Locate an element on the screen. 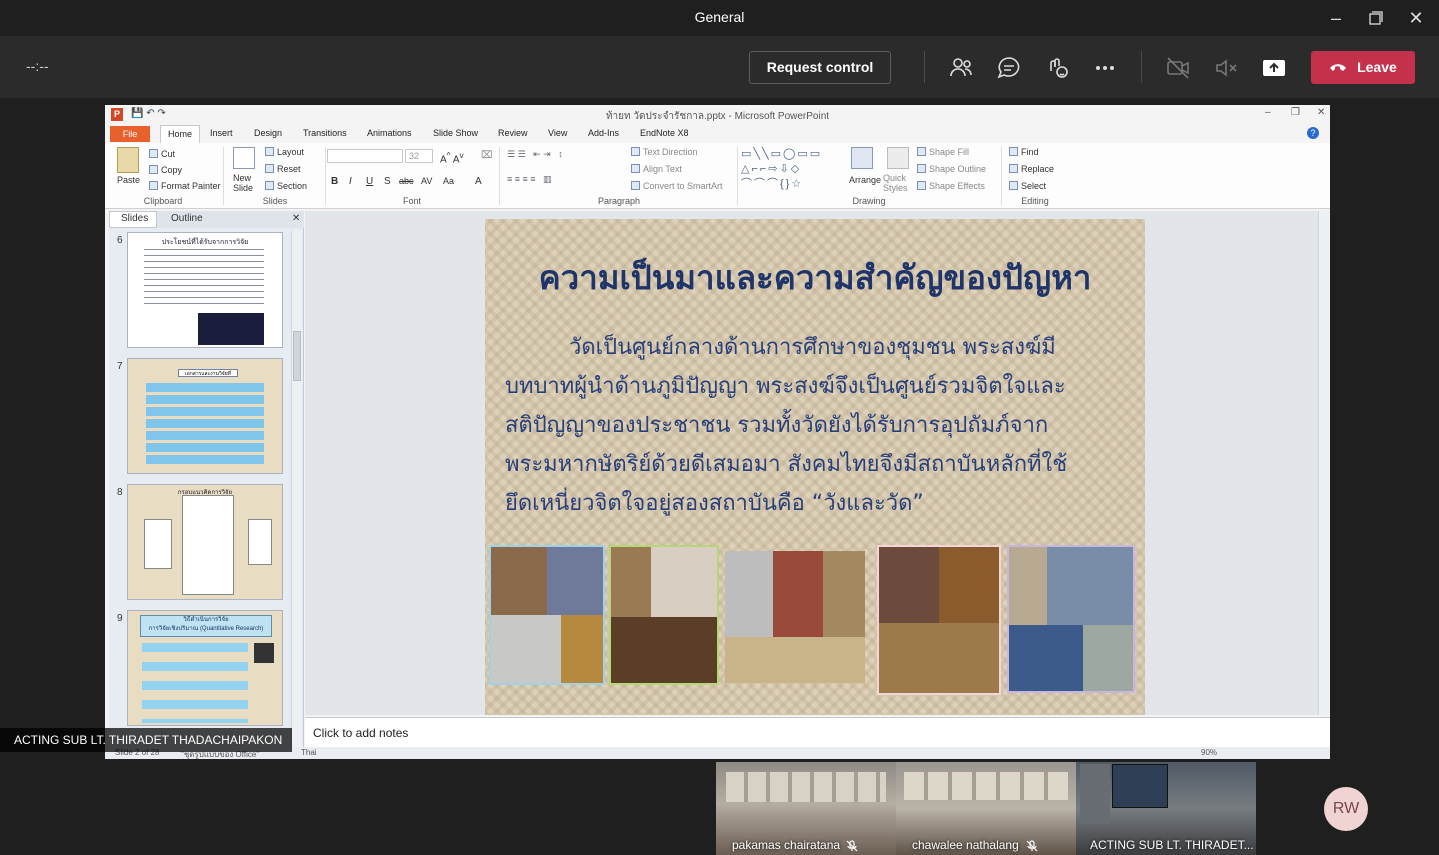  group-label-font: Font is located at coordinates (411, 201).